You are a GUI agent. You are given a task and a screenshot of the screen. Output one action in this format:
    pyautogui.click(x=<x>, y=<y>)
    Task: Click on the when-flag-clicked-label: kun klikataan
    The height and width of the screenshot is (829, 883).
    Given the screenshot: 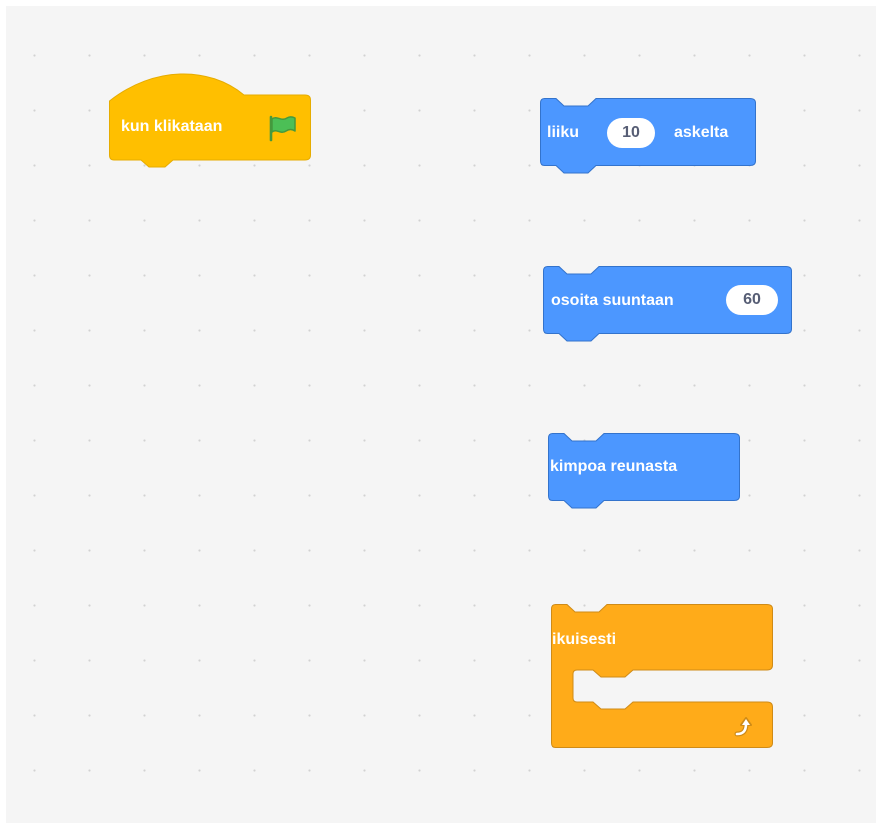 What is the action you would take?
    pyautogui.click(x=172, y=126)
    